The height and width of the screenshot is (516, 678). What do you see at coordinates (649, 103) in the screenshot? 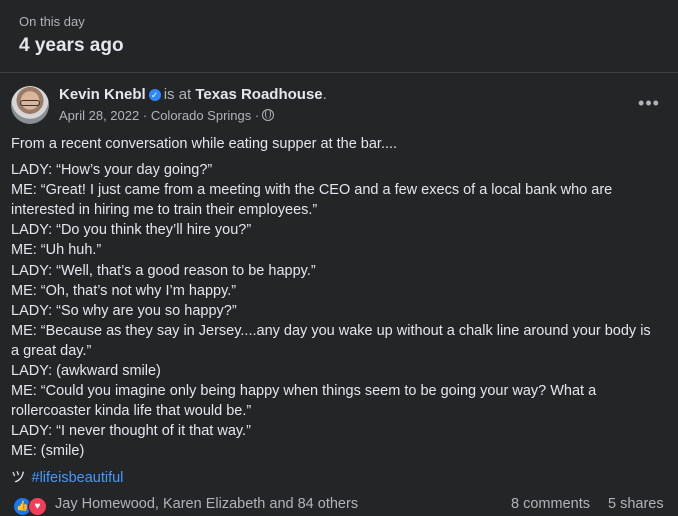
I see `more-options-button: •••` at bounding box center [649, 103].